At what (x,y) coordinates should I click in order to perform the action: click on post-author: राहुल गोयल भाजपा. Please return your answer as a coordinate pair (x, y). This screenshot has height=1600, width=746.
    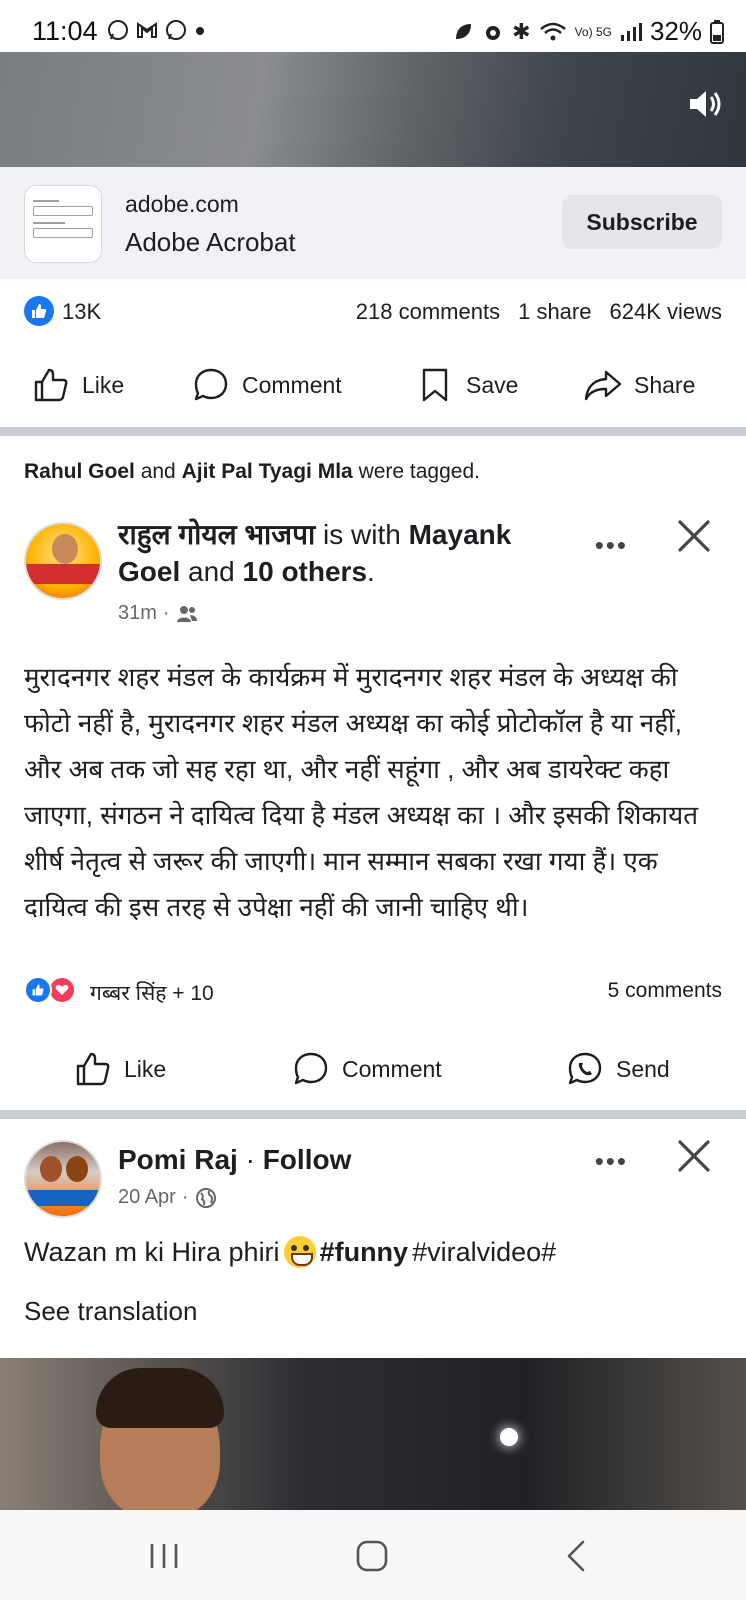
    Looking at the image, I should click on (216, 534).